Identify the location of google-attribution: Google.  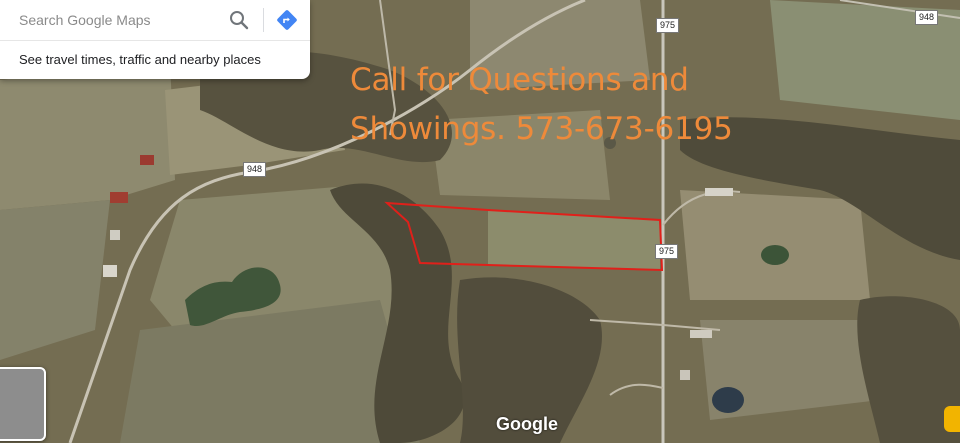
(527, 424).